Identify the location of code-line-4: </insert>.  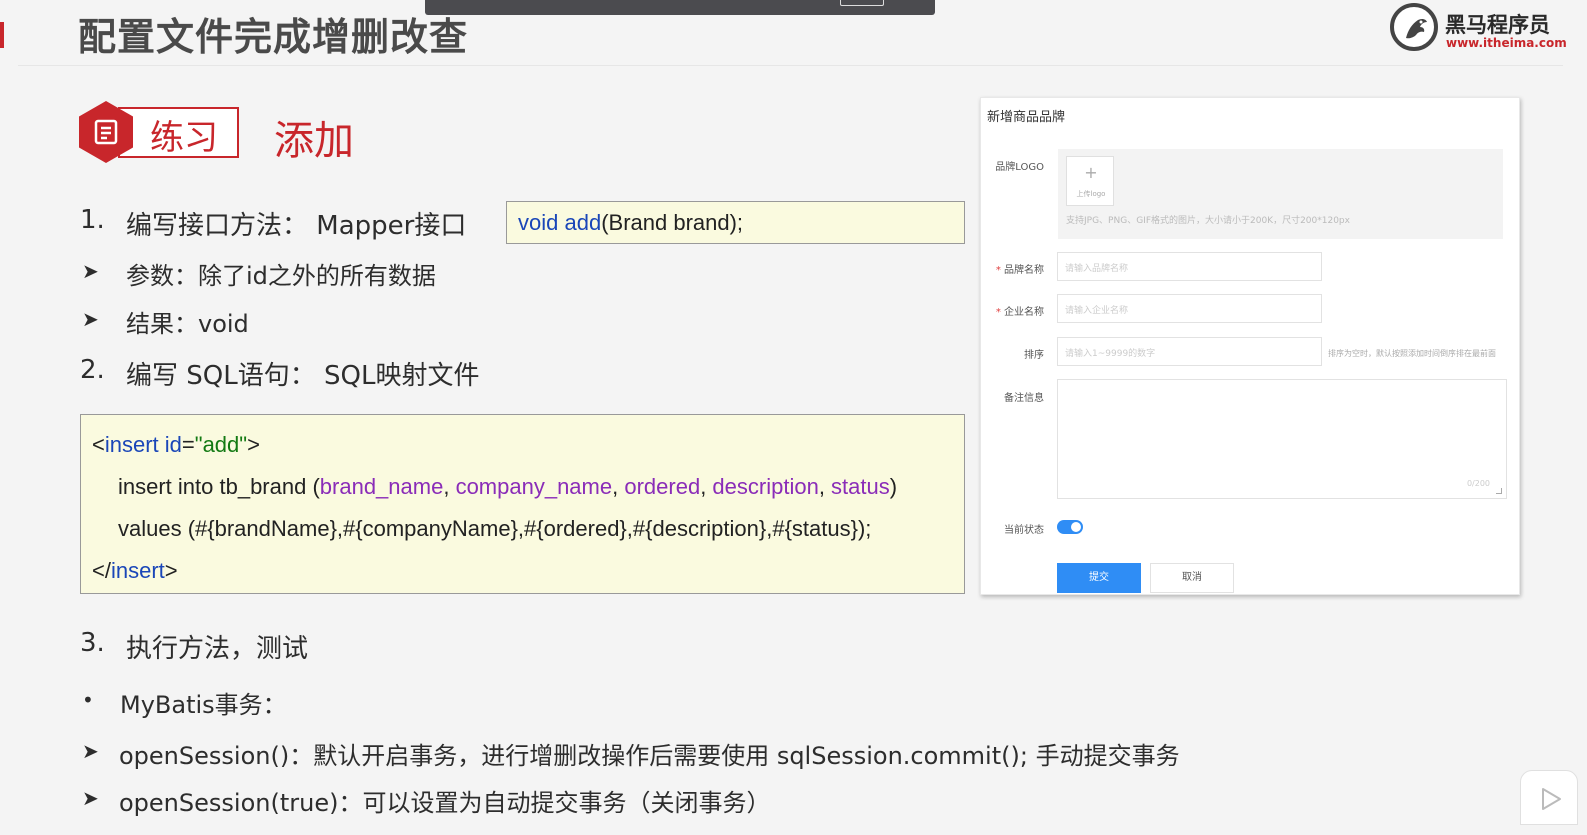
(135, 570).